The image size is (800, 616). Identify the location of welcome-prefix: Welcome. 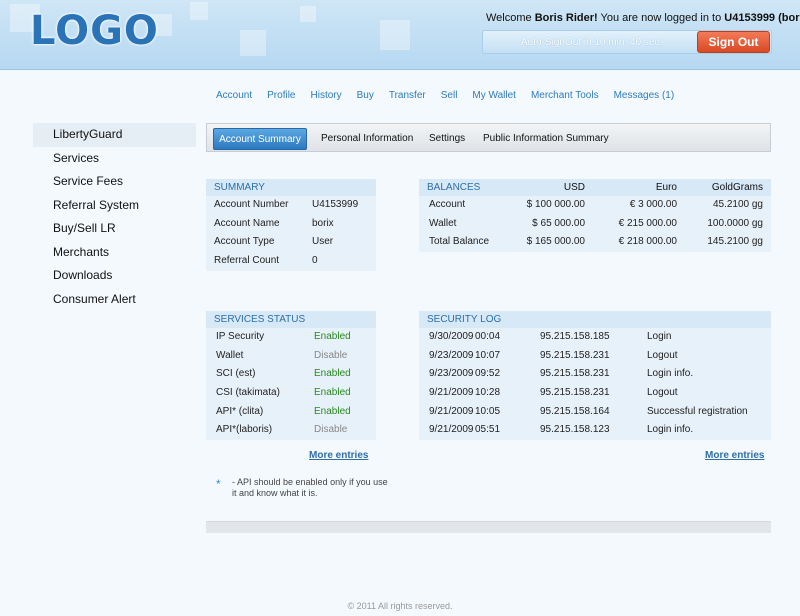
(510, 18).